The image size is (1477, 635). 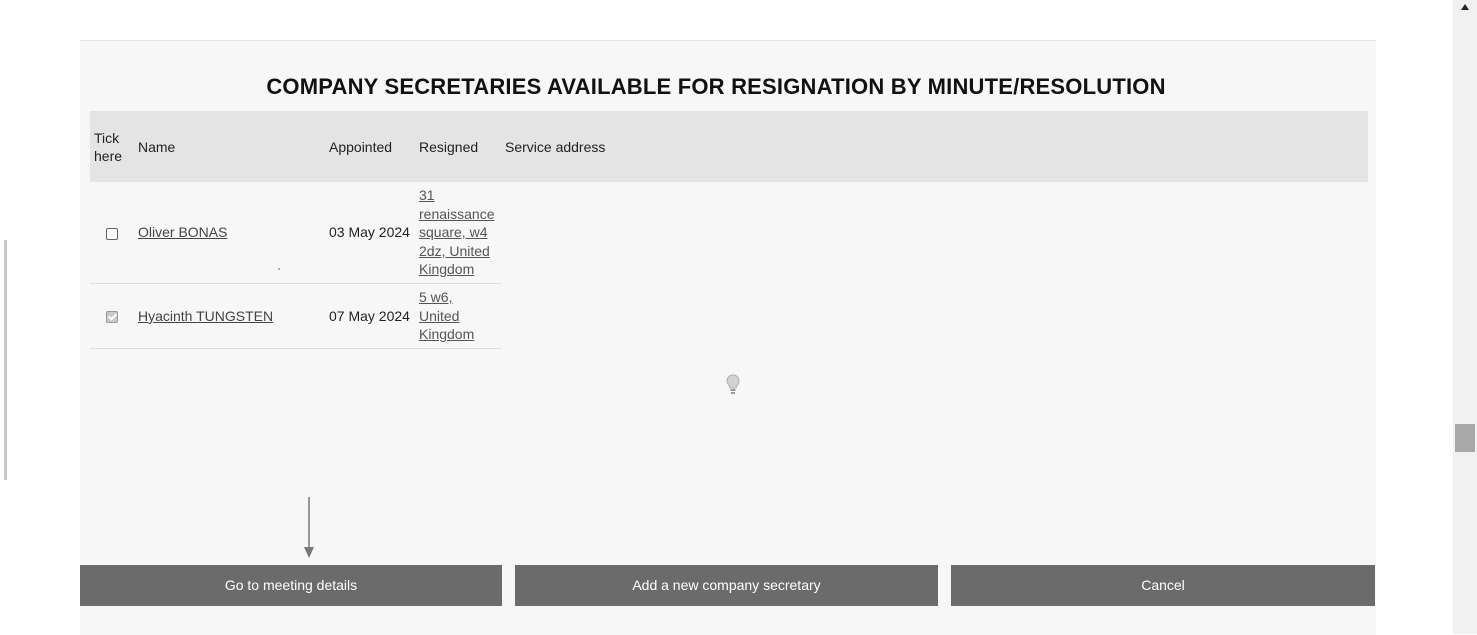 I want to click on scrollbar-thumb, so click(x=1465, y=438).